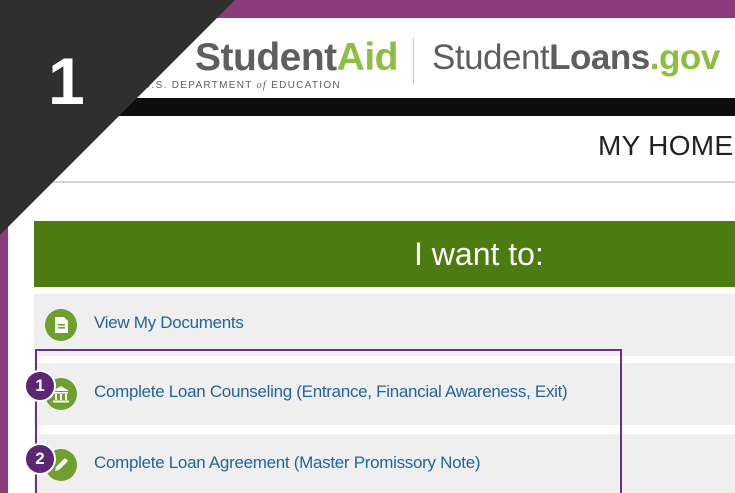 The height and width of the screenshot is (493, 735). Describe the element at coordinates (40, 386) in the screenshot. I see `callout-badge-1: 1` at that location.